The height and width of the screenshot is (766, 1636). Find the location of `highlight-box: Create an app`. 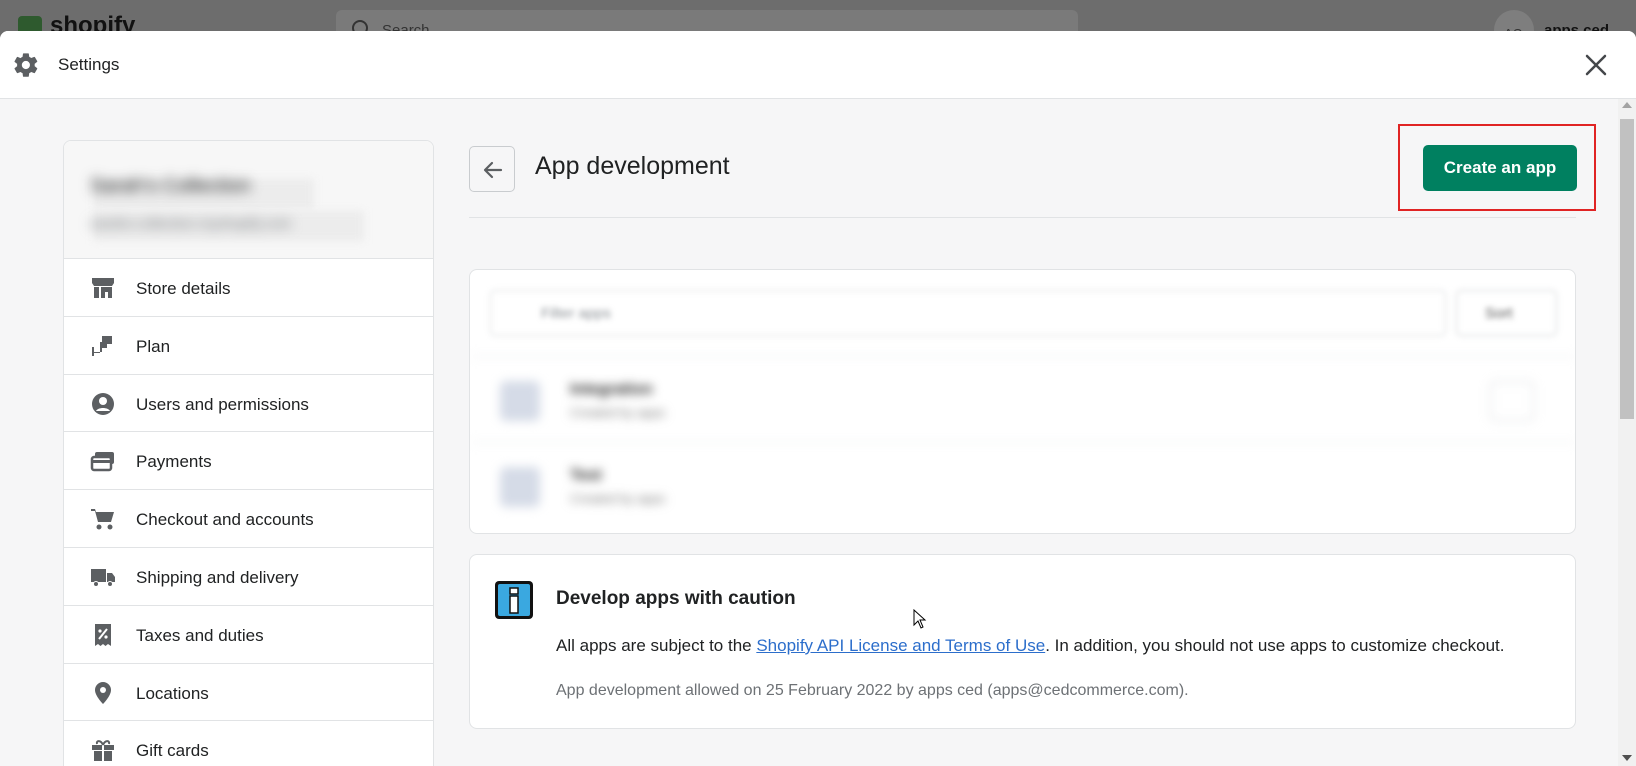

highlight-box: Create an app is located at coordinates (1497, 167).